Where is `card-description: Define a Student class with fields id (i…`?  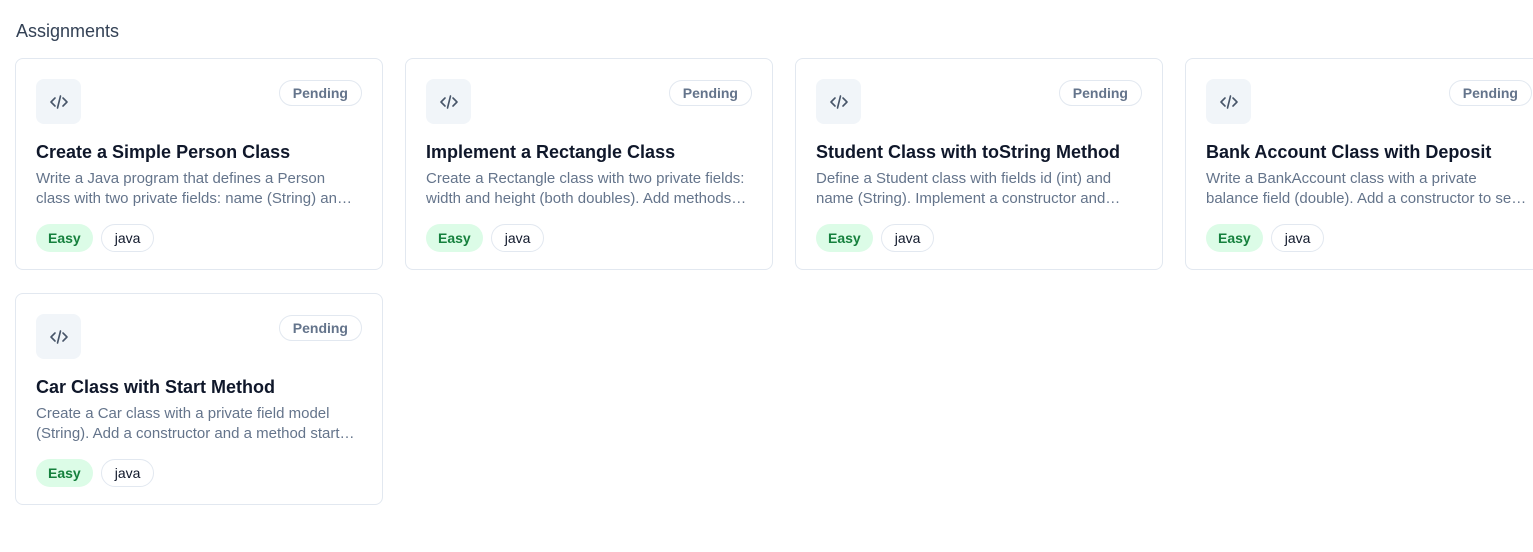
card-description: Define a Student class with fields id (i… is located at coordinates (964, 188).